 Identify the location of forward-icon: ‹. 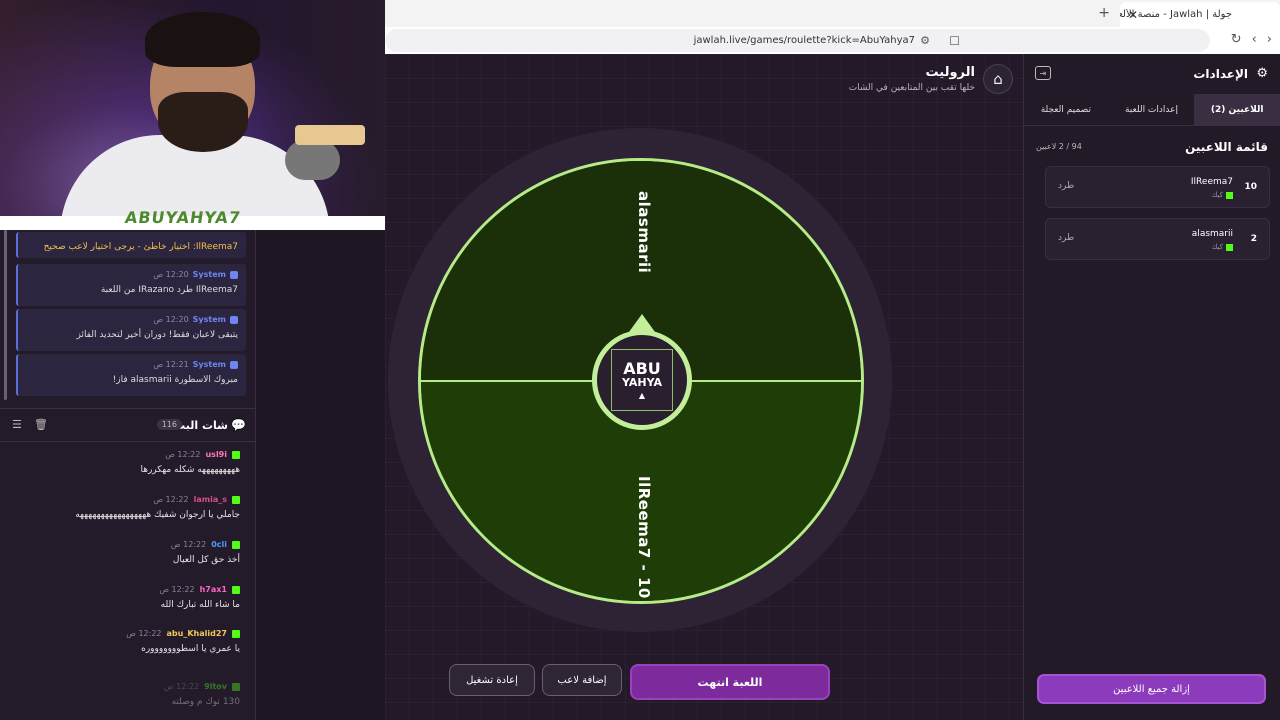
(1254, 39).